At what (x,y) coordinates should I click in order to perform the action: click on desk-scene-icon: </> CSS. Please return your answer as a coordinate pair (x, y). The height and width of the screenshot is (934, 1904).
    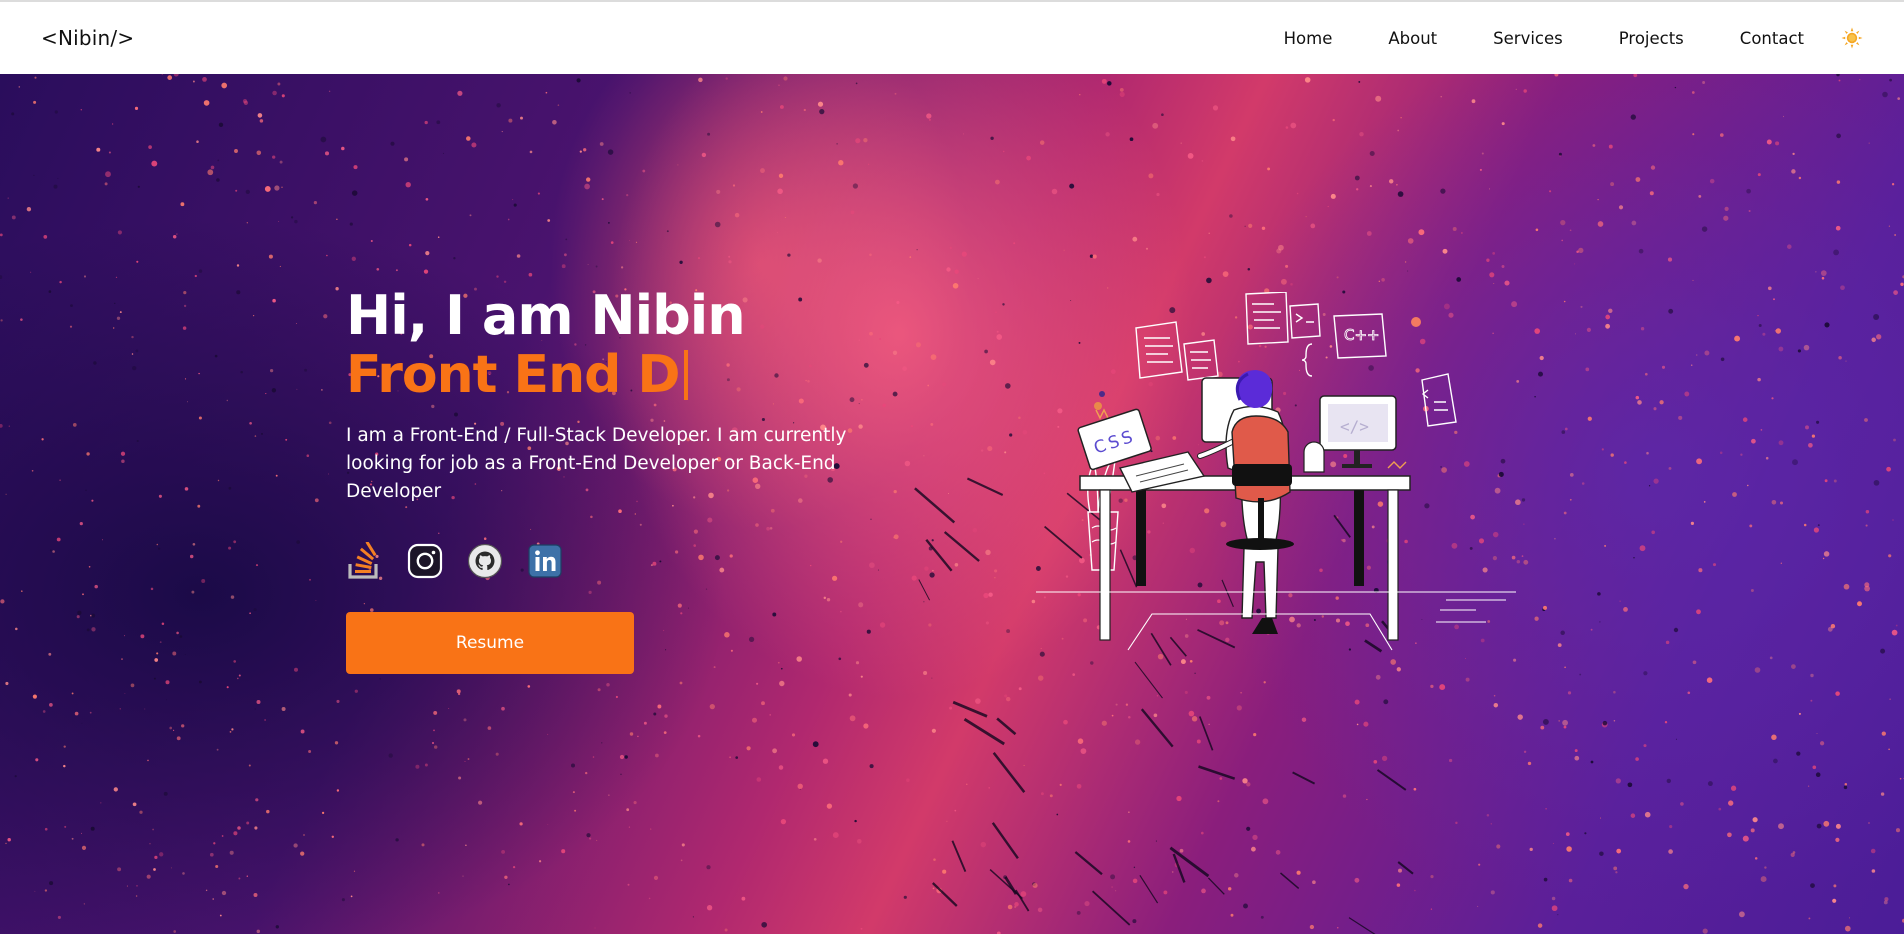
    Looking at the image, I should click on (1276, 510).